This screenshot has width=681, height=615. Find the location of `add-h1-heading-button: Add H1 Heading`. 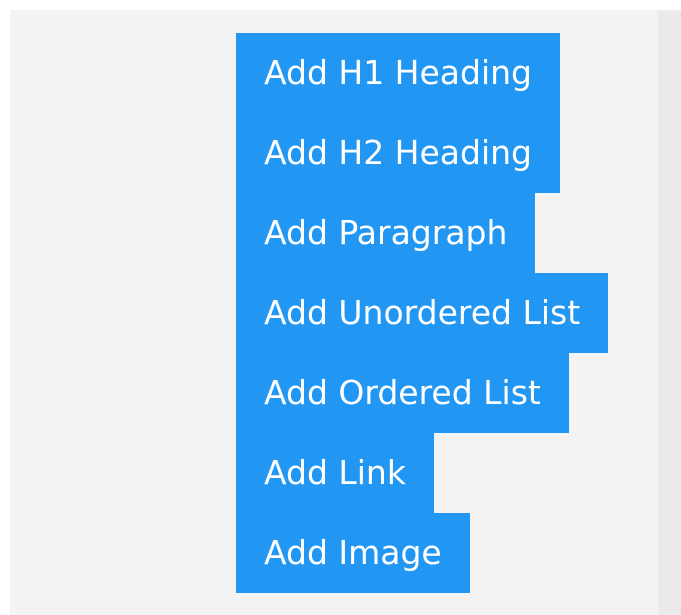

add-h1-heading-button: Add H1 Heading is located at coordinates (398, 73).